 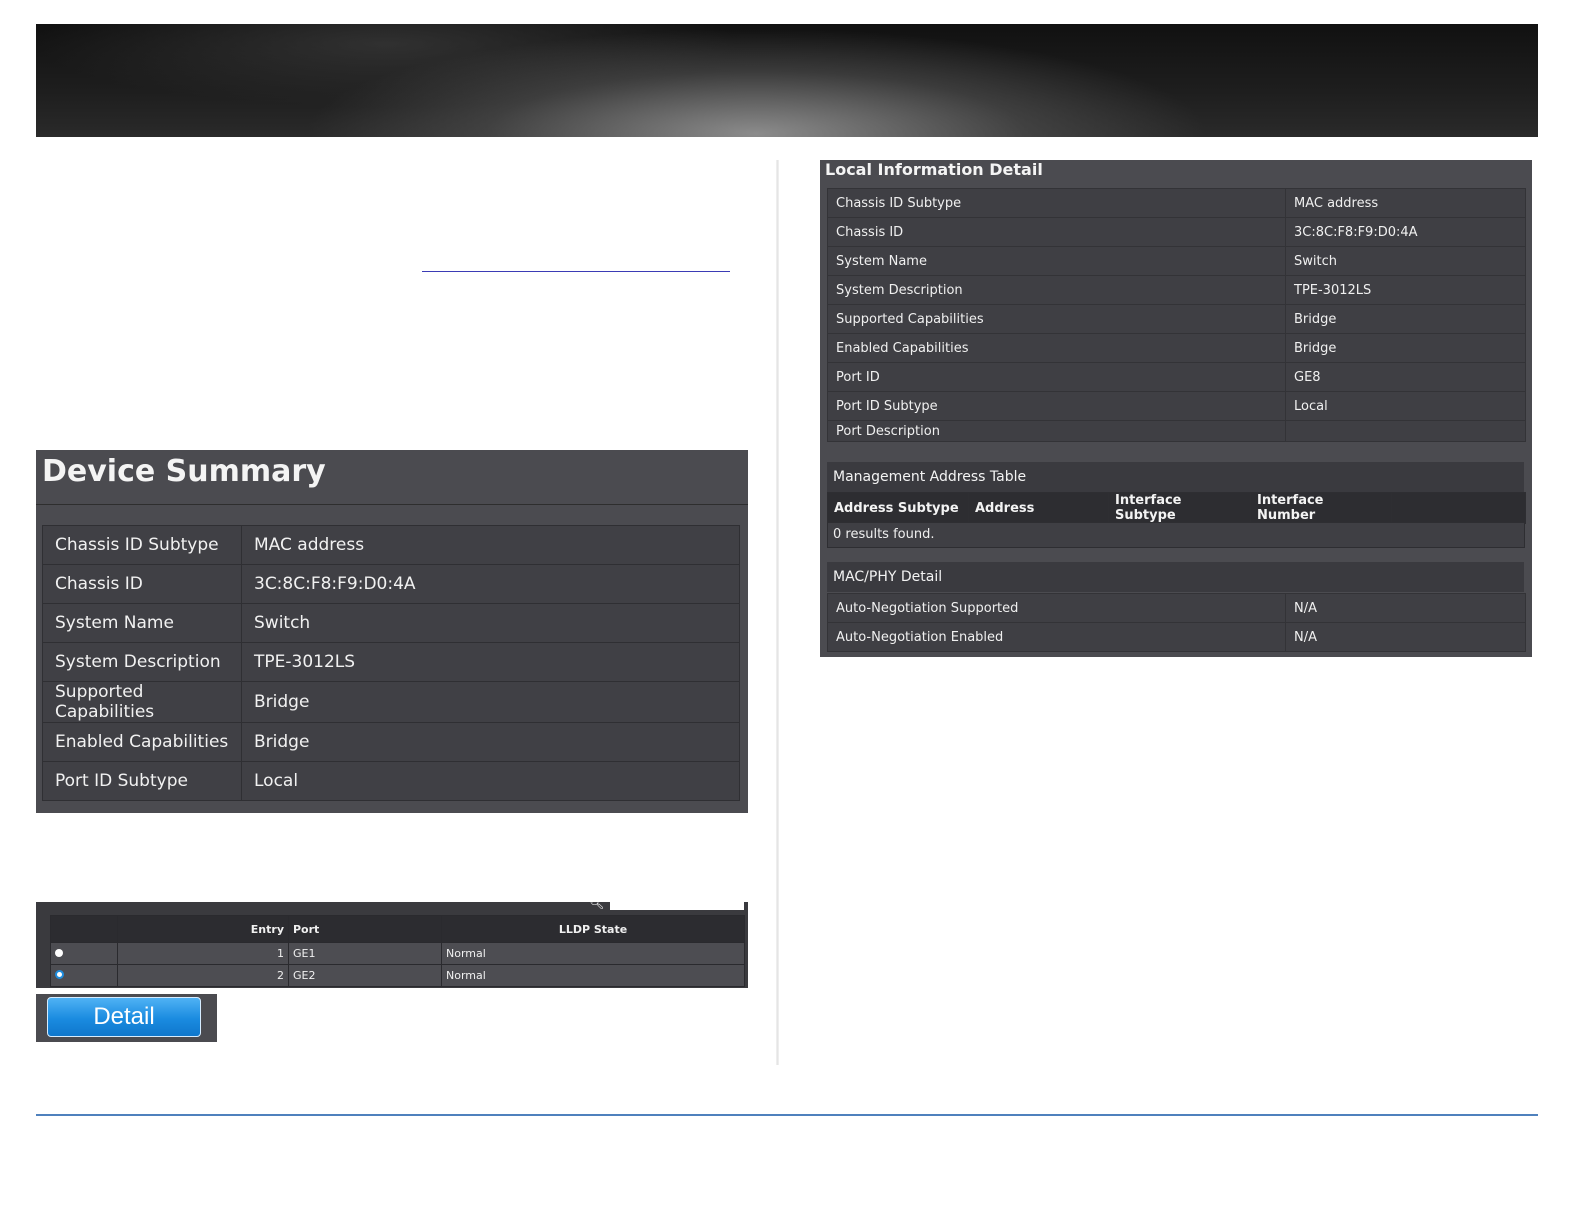 I want to click on row-label: Auto-Negotiation Supported, so click(x=1056, y=608).